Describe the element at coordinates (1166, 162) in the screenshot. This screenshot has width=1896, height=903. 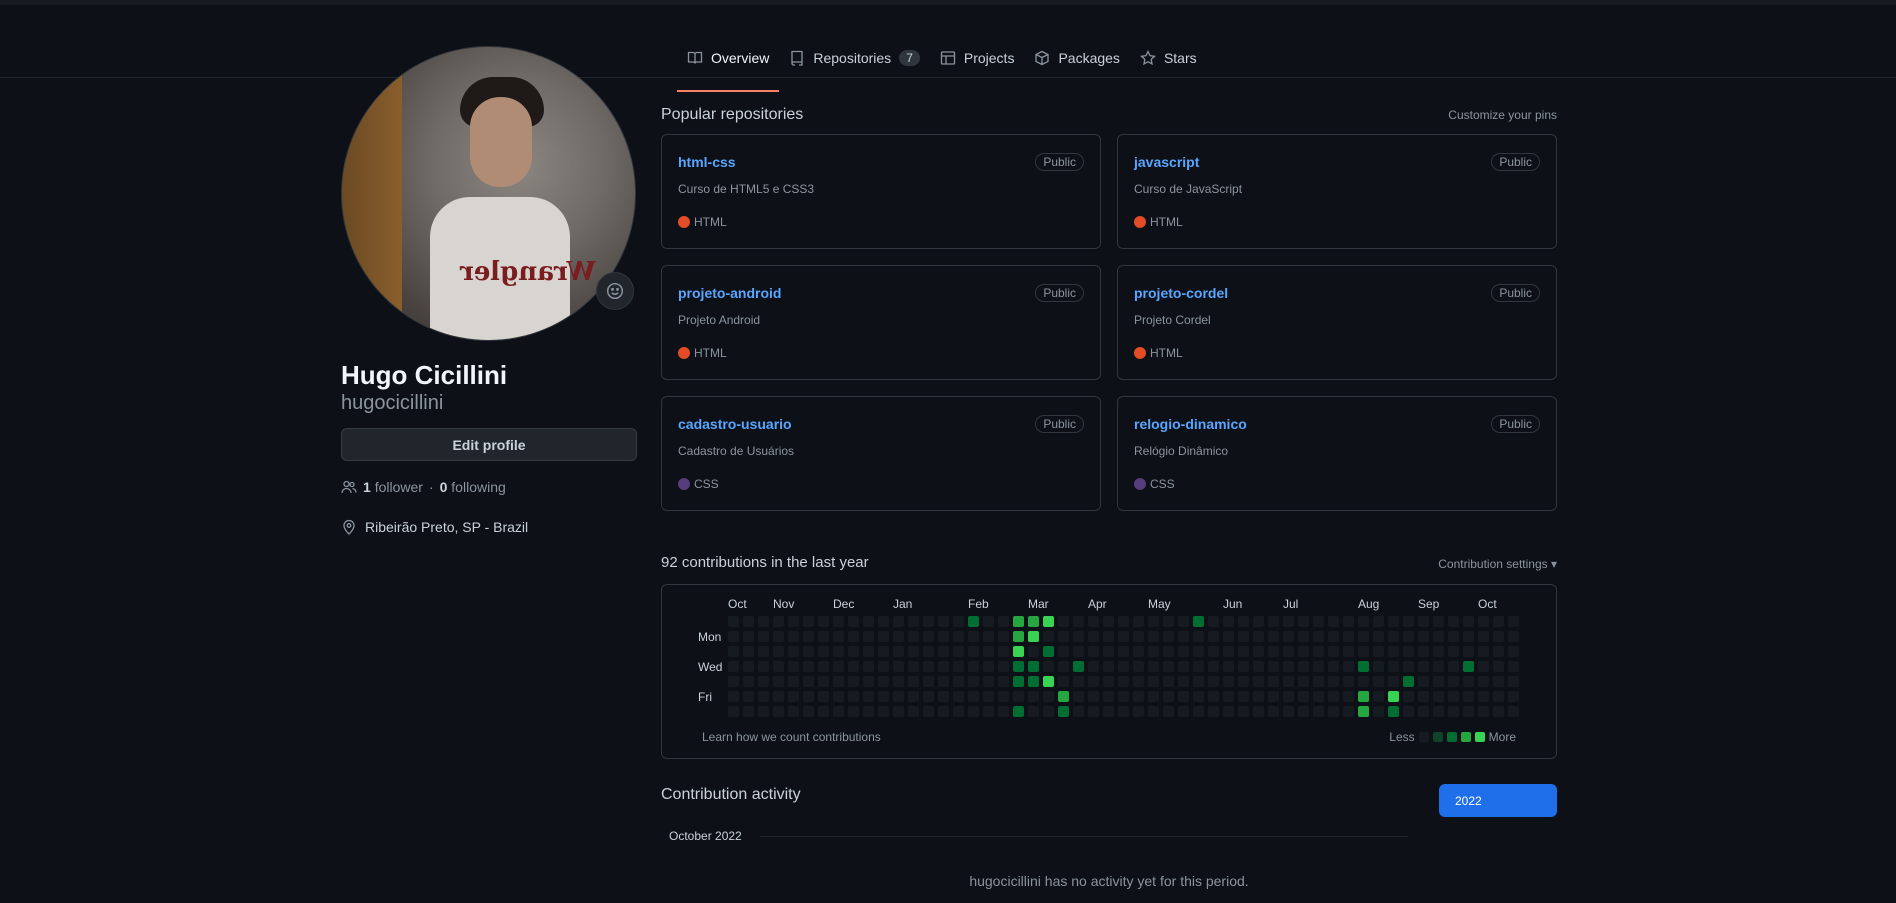
I see `repo-name-link: javascript` at that location.